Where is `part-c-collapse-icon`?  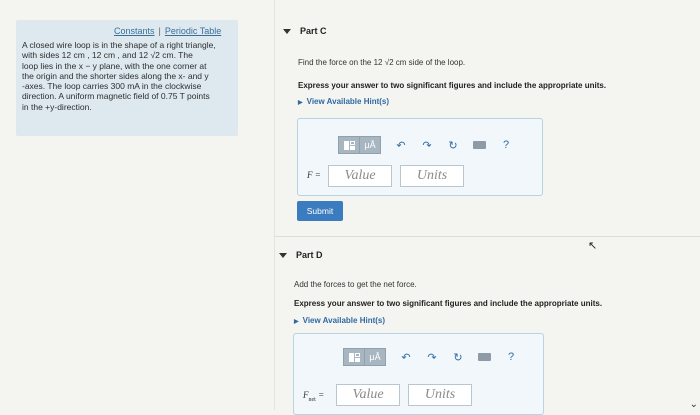 part-c-collapse-icon is located at coordinates (287, 31).